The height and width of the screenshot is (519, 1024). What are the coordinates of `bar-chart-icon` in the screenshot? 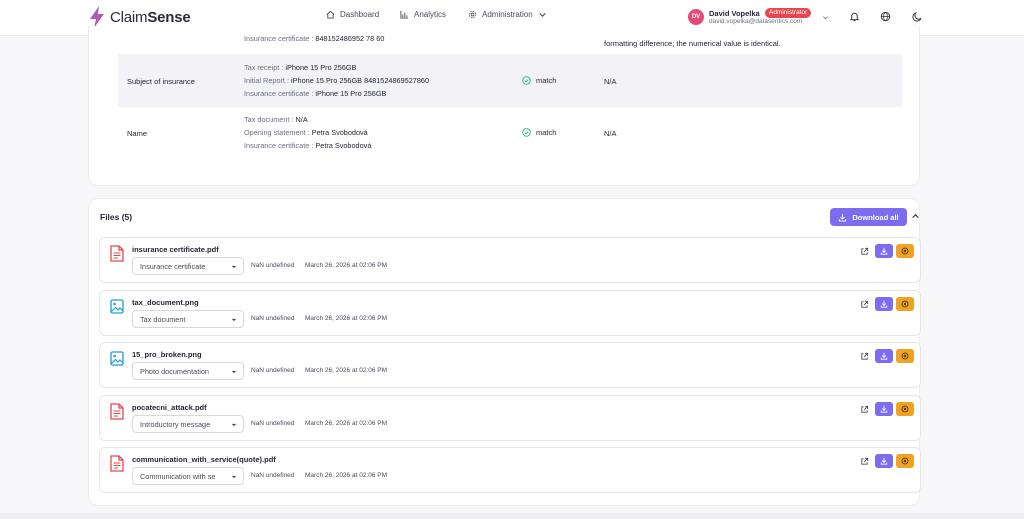 It's located at (404, 14).